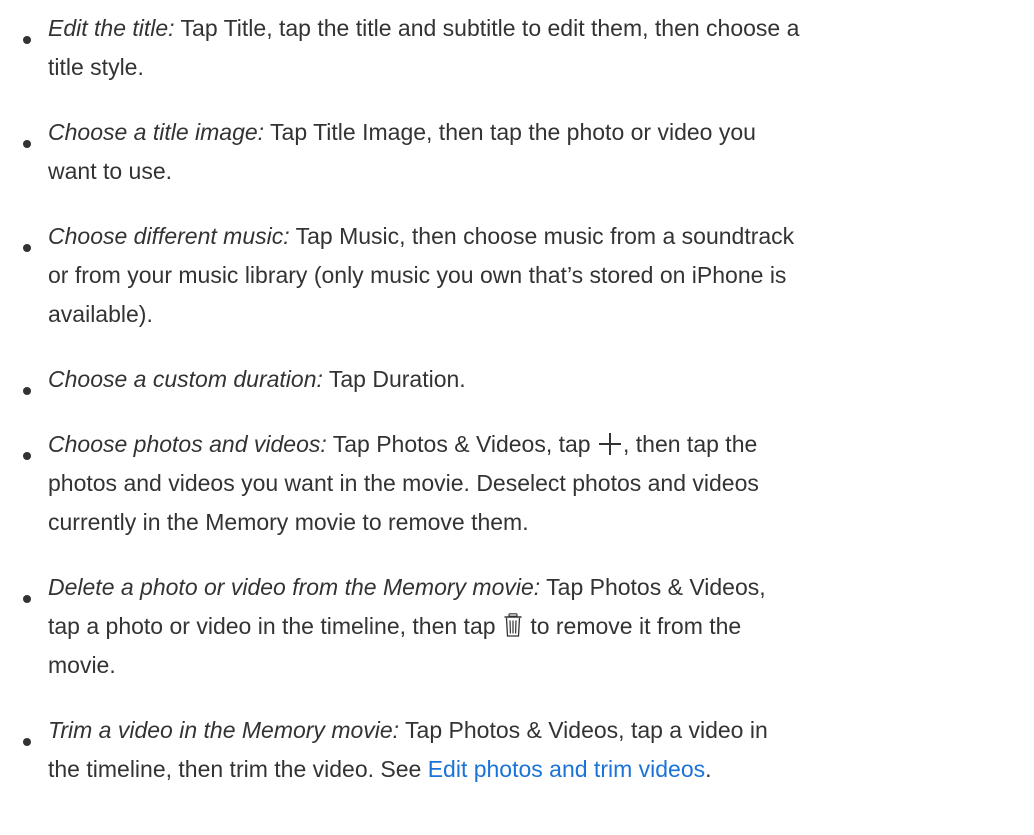 The height and width of the screenshot is (835, 1034). I want to click on item-lead: Choose a custom duration:, so click(185, 379).